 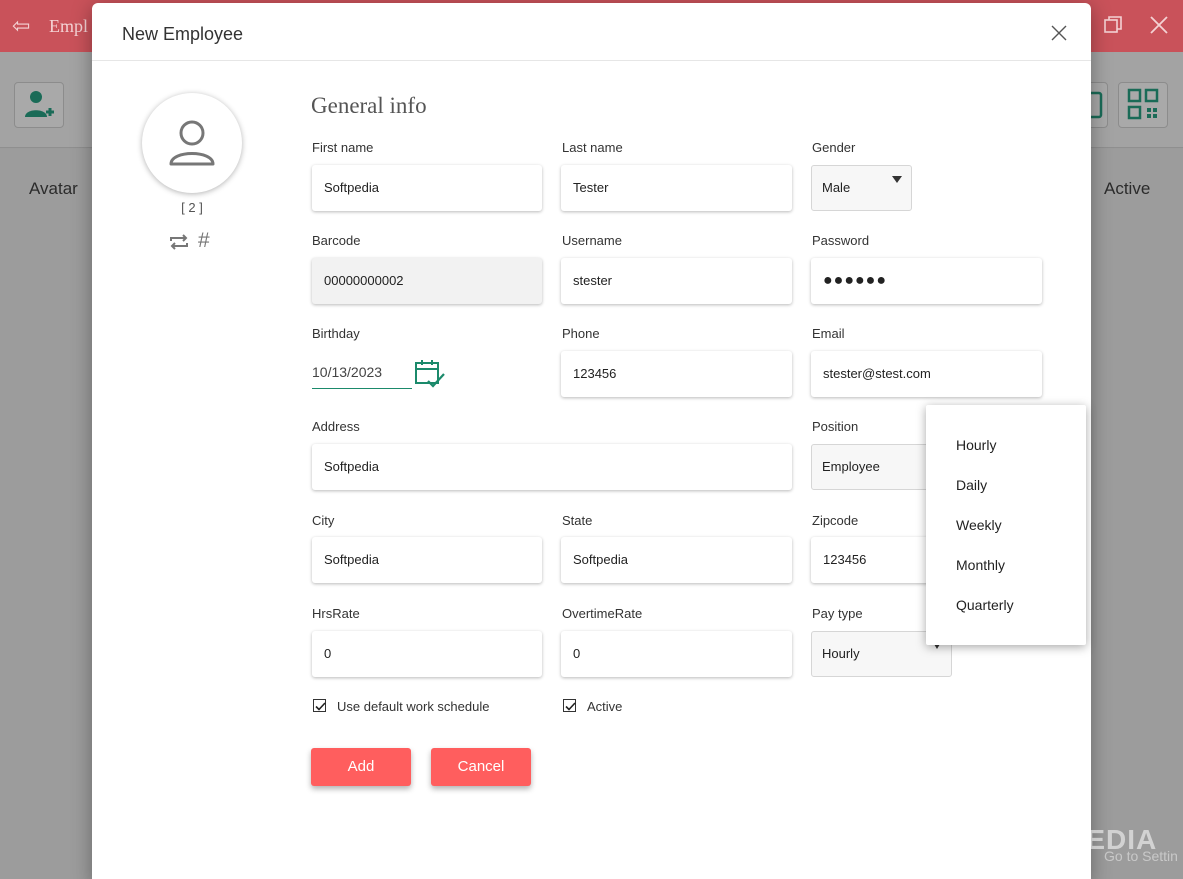 What do you see at coordinates (592, 147) in the screenshot?
I see `last-name-label: Last name` at bounding box center [592, 147].